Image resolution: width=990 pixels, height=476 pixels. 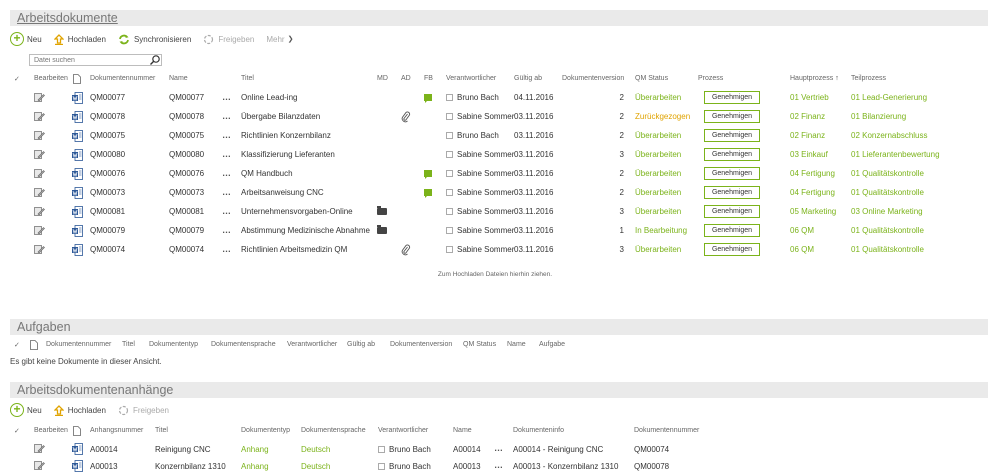 What do you see at coordinates (361, 344) in the screenshot?
I see `tasks-col-valid: Gültig ab` at bounding box center [361, 344].